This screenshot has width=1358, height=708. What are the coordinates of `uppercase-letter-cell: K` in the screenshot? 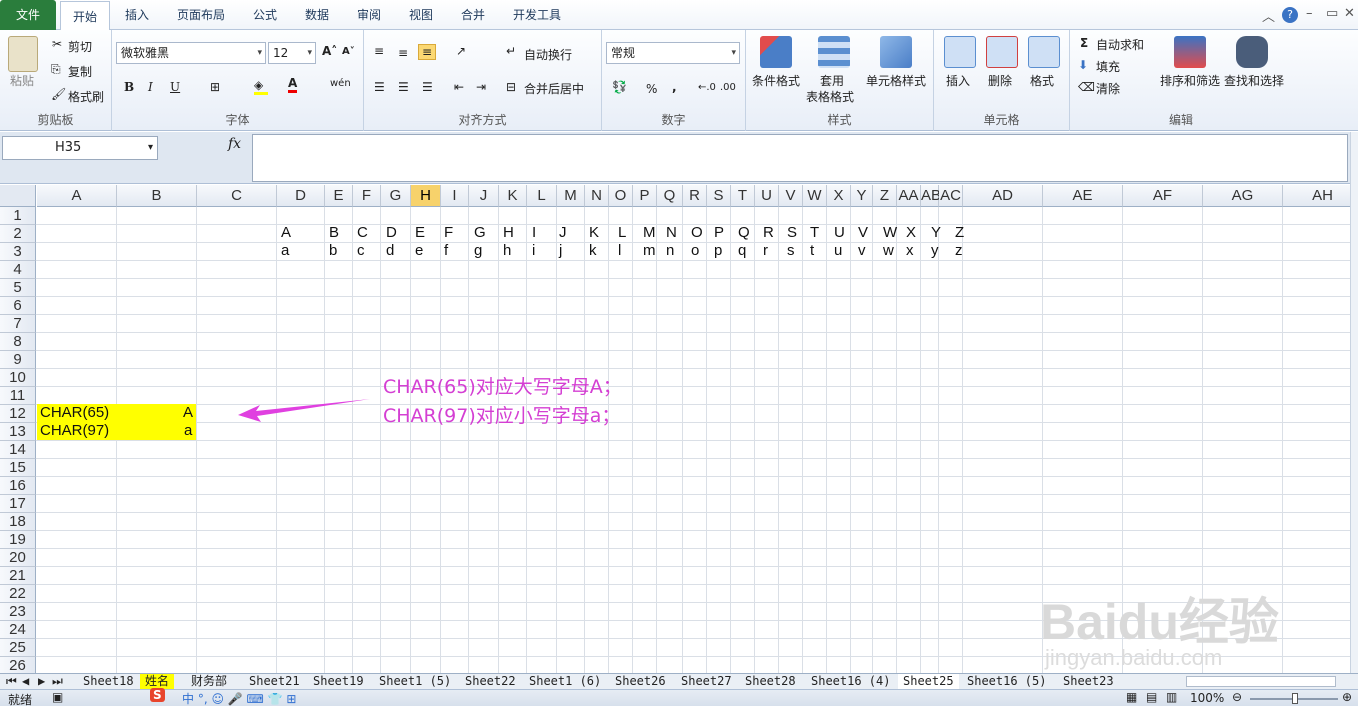 It's located at (594, 233).